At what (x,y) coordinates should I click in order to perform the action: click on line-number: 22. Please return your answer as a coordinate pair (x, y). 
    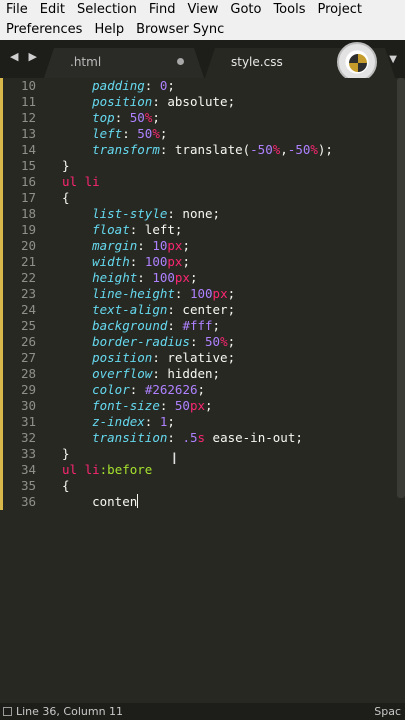
    Looking at the image, I should click on (28, 277).